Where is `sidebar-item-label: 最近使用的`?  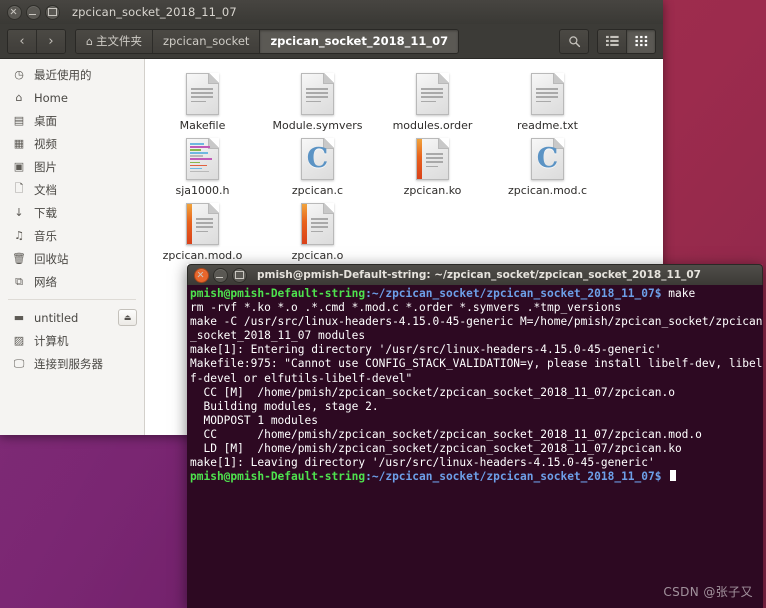
sidebar-item-label: 最近使用的 is located at coordinates (63, 74).